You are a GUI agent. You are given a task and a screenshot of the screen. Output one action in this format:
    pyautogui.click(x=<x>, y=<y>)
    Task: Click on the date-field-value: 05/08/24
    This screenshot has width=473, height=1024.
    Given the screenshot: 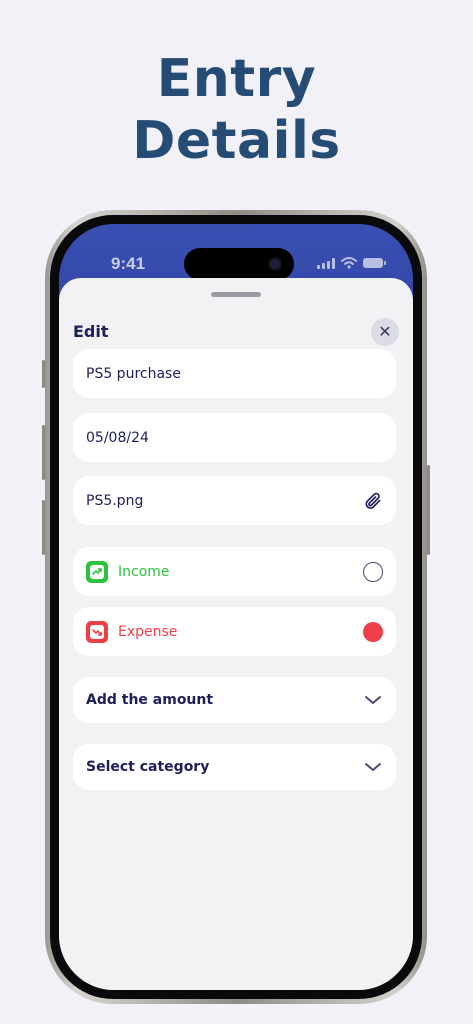 What is the action you would take?
    pyautogui.click(x=117, y=437)
    